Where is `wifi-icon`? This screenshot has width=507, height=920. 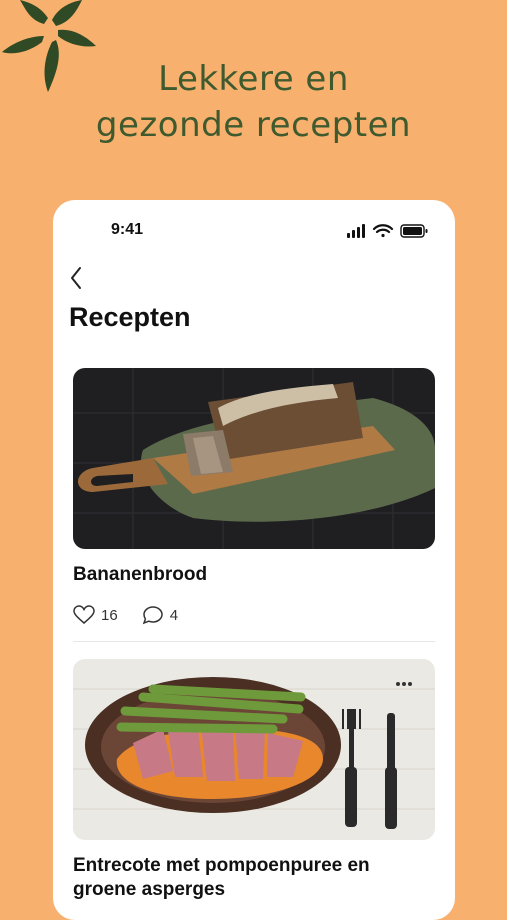
wifi-icon is located at coordinates (383, 231).